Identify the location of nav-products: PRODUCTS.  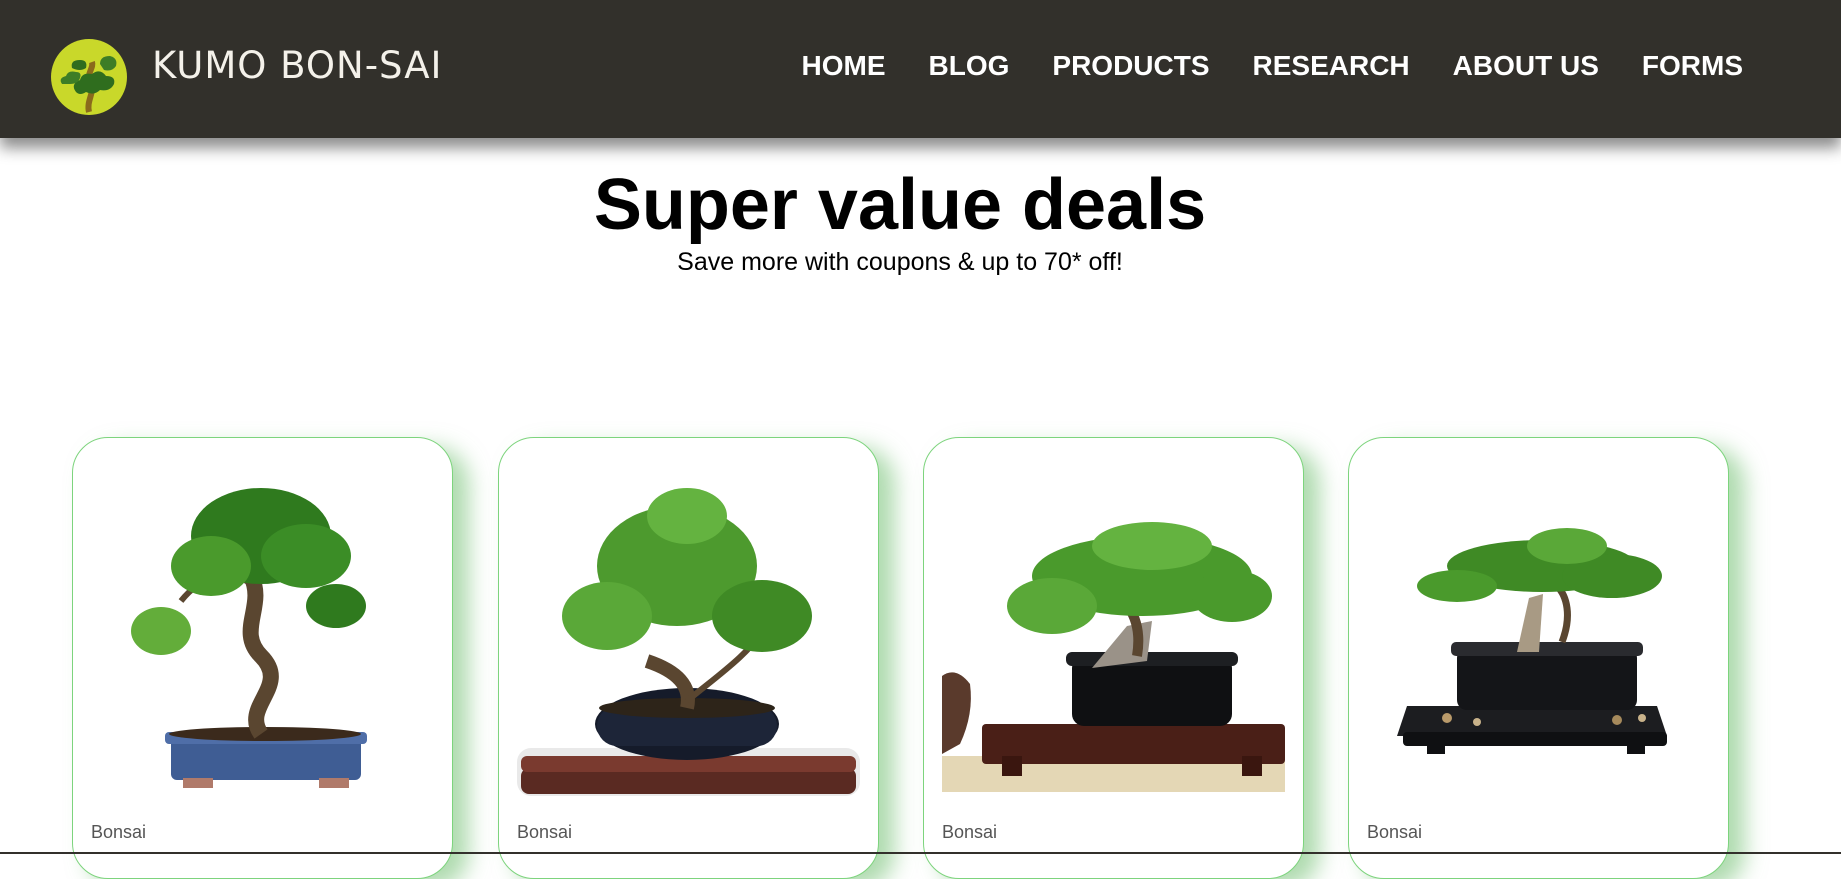
(1130, 66).